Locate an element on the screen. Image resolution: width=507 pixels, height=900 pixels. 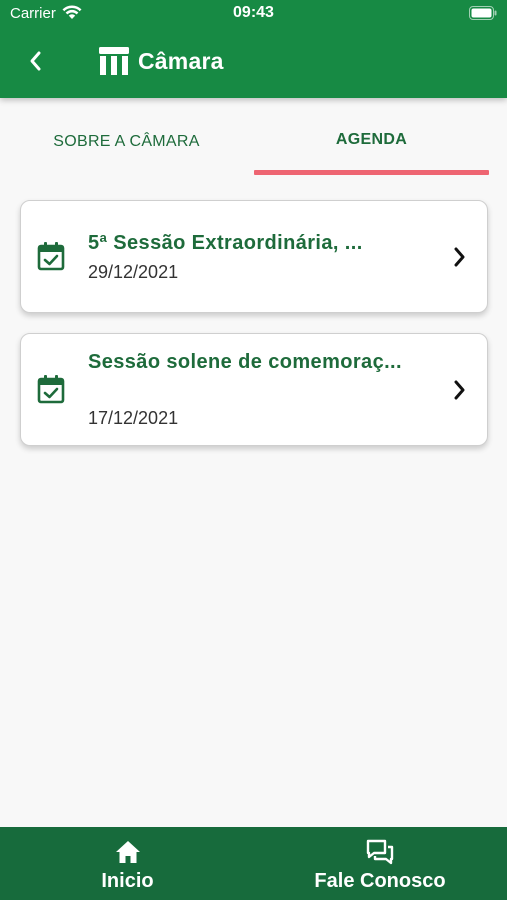
nav-label-inicio: Inicio is located at coordinates (127, 881).